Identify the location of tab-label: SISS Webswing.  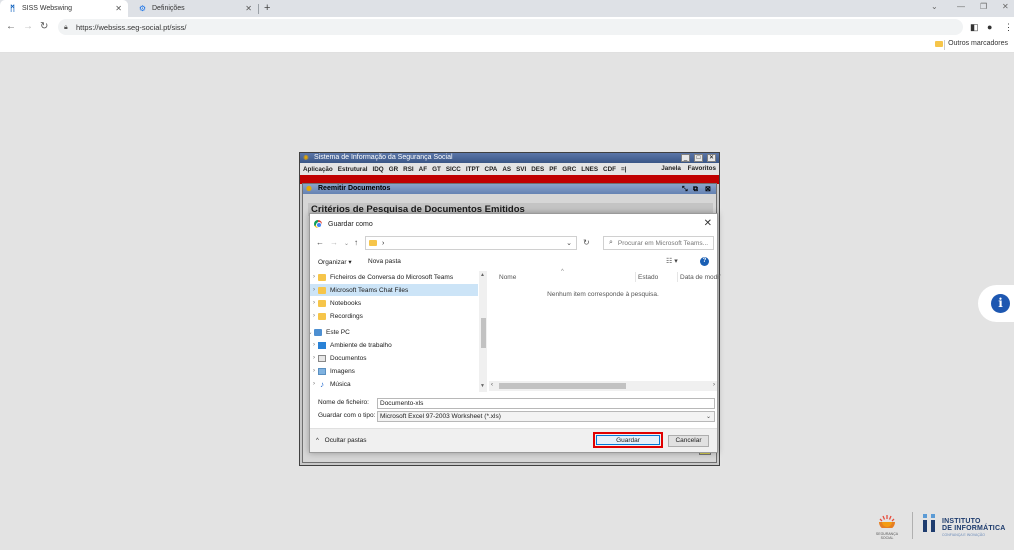
(47, 8).